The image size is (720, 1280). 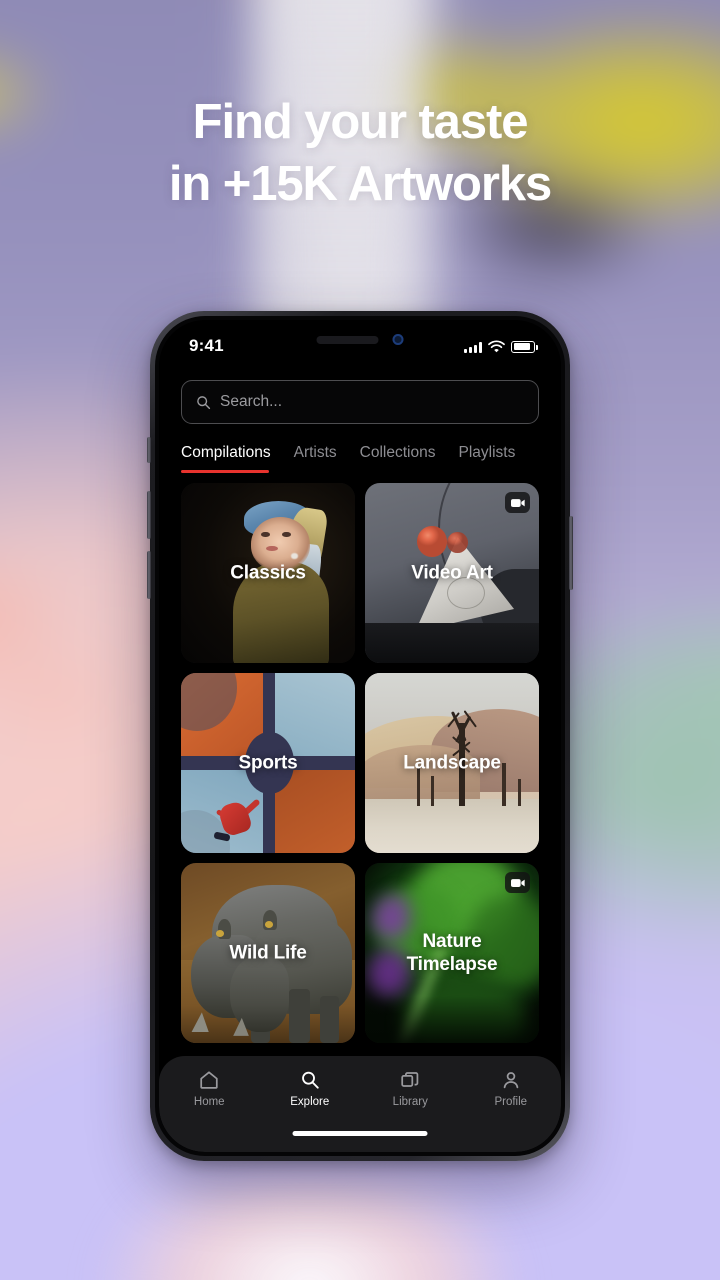 What do you see at coordinates (310, 1102) in the screenshot?
I see `nav-label: Explore` at bounding box center [310, 1102].